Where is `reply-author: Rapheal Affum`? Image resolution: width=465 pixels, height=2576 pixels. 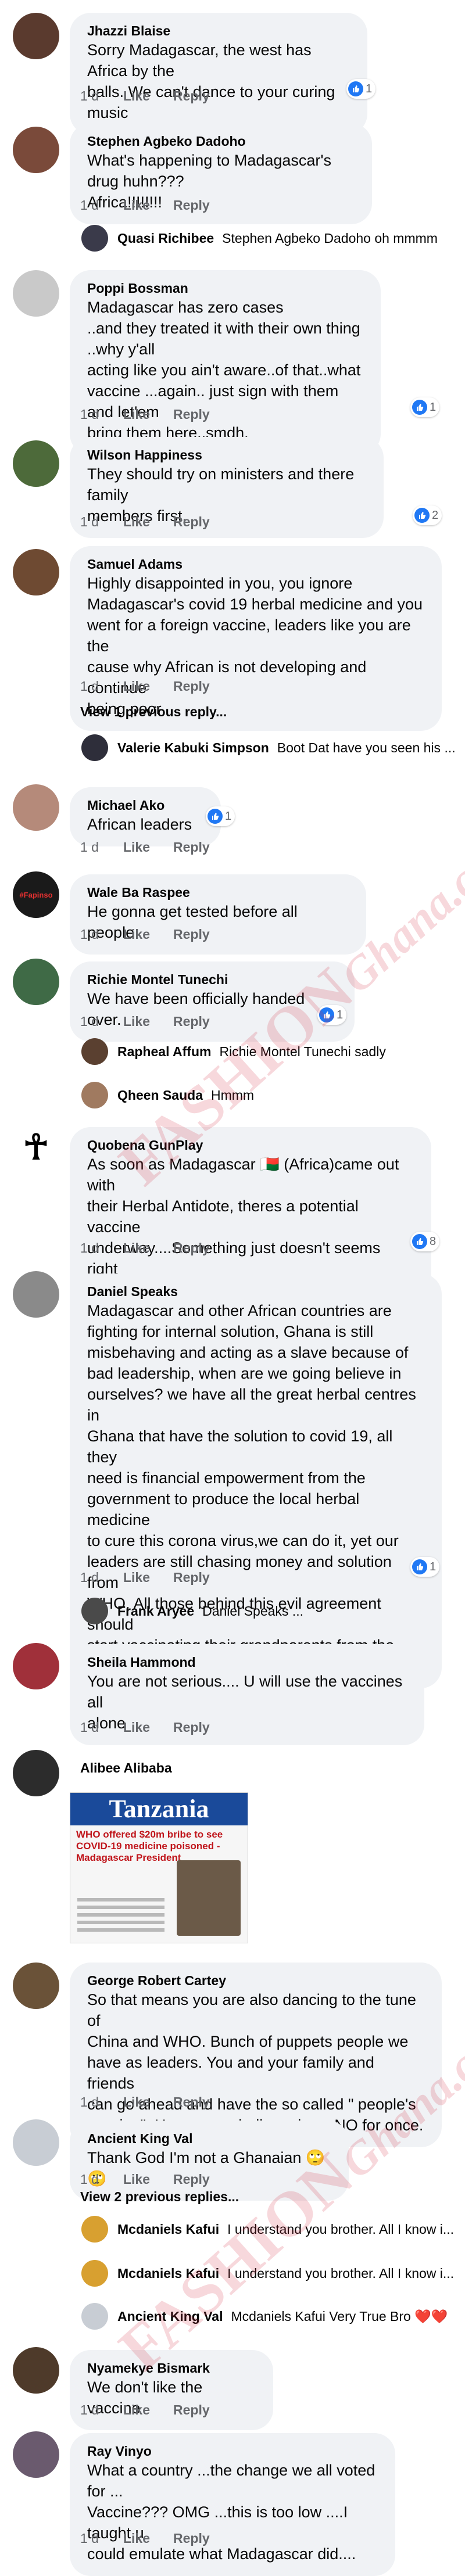 reply-author: Rapheal Affum is located at coordinates (164, 1052).